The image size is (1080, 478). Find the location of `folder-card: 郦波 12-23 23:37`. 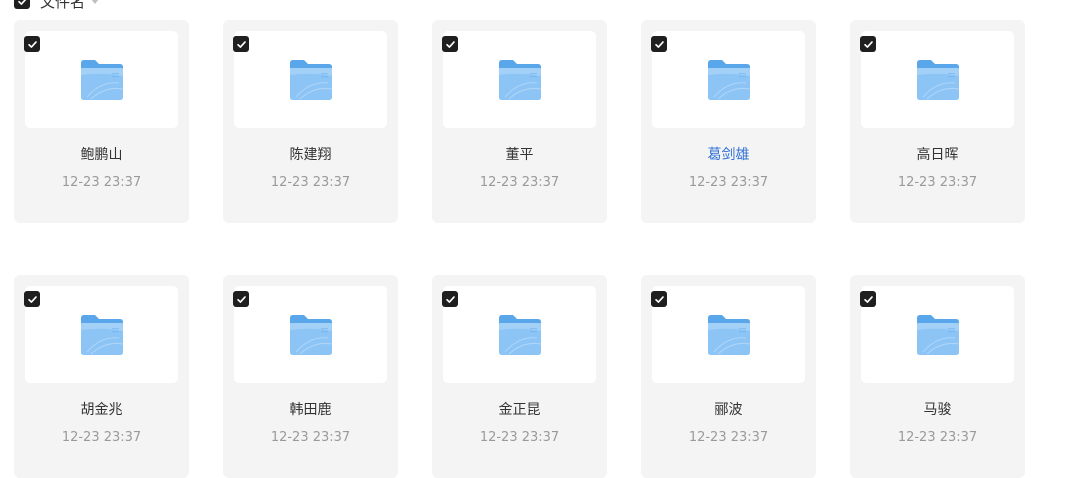

folder-card: 郦波 12-23 23:37 is located at coordinates (728, 376).